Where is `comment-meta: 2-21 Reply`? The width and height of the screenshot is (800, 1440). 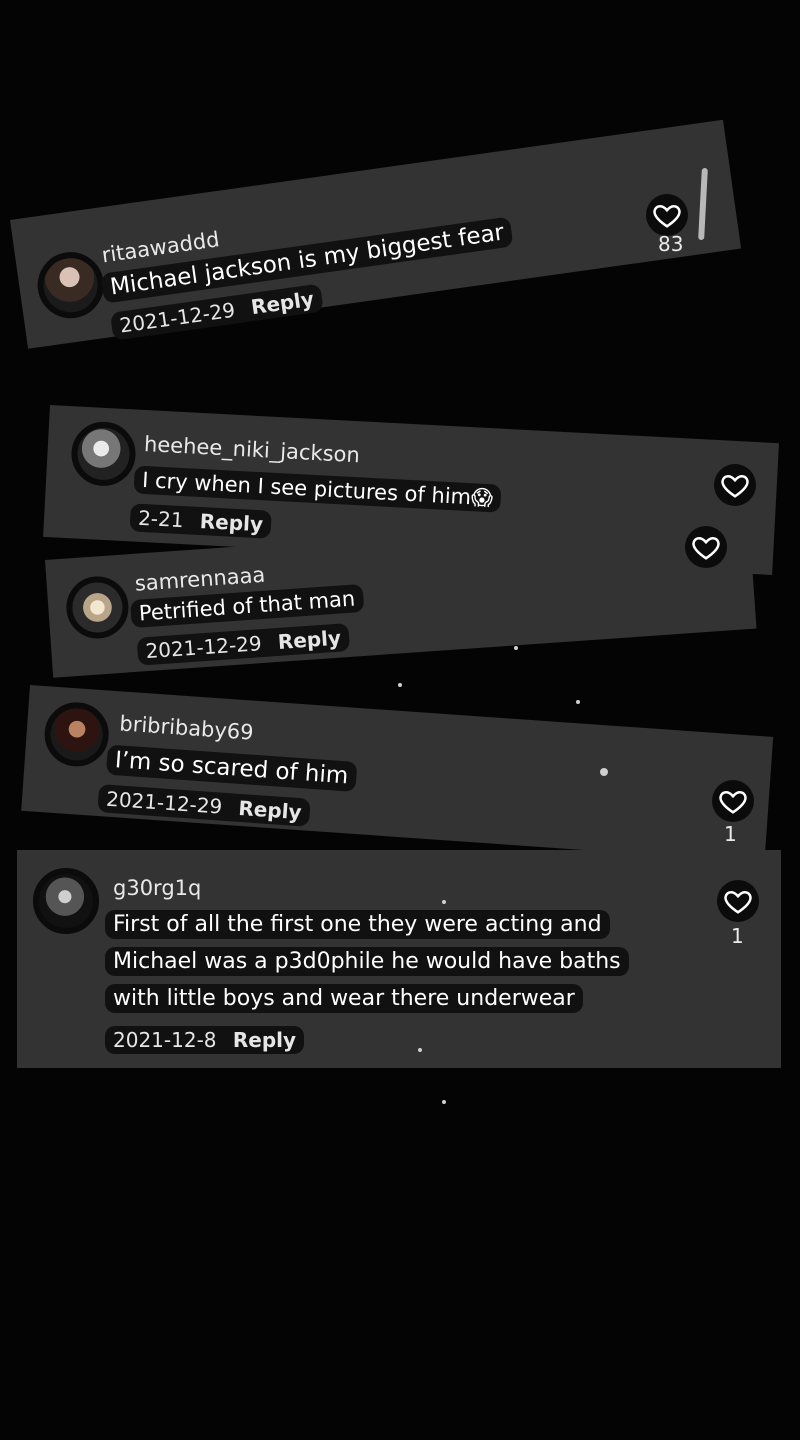
comment-meta: 2-21 Reply is located at coordinates (200, 521).